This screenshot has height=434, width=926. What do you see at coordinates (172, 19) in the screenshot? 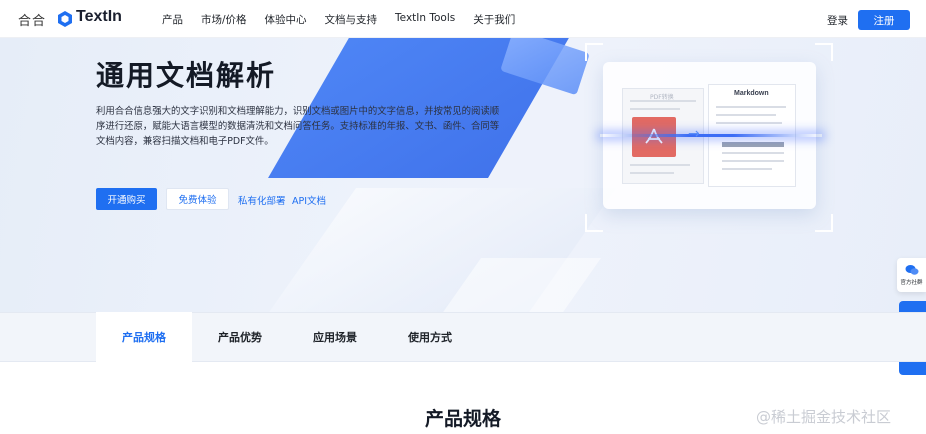
I see `menu-item-products: 产品` at bounding box center [172, 19].